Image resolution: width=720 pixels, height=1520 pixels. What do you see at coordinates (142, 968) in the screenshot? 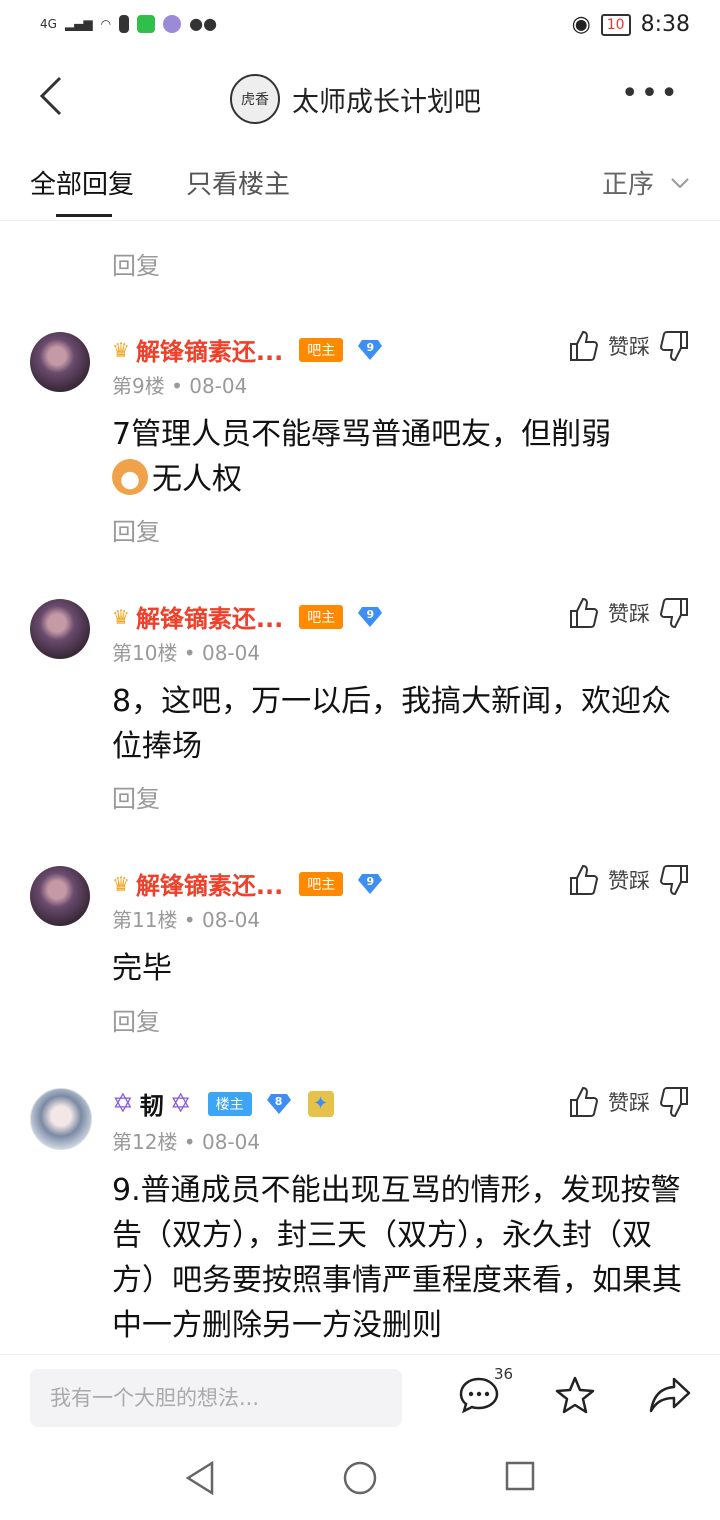
I see `post-content: 完毕` at bounding box center [142, 968].